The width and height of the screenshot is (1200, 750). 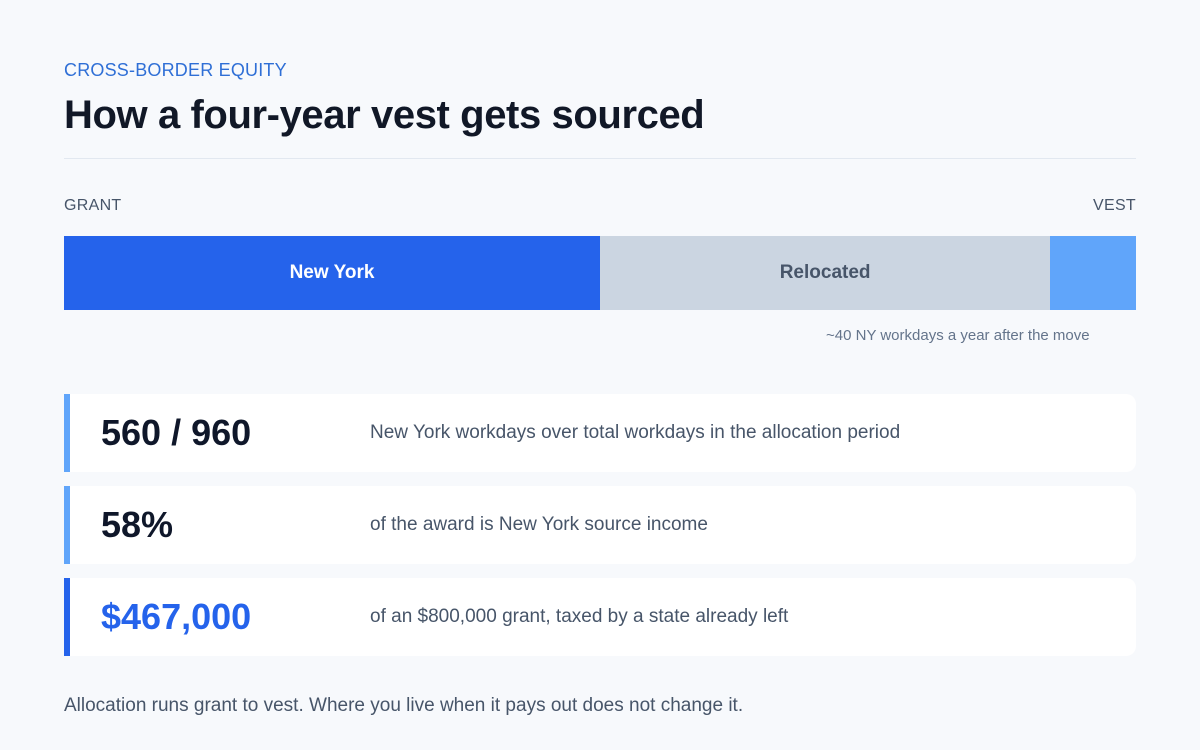 I want to click on timeline-note: ~40 NY workdays a year after the move, so click(x=958, y=335).